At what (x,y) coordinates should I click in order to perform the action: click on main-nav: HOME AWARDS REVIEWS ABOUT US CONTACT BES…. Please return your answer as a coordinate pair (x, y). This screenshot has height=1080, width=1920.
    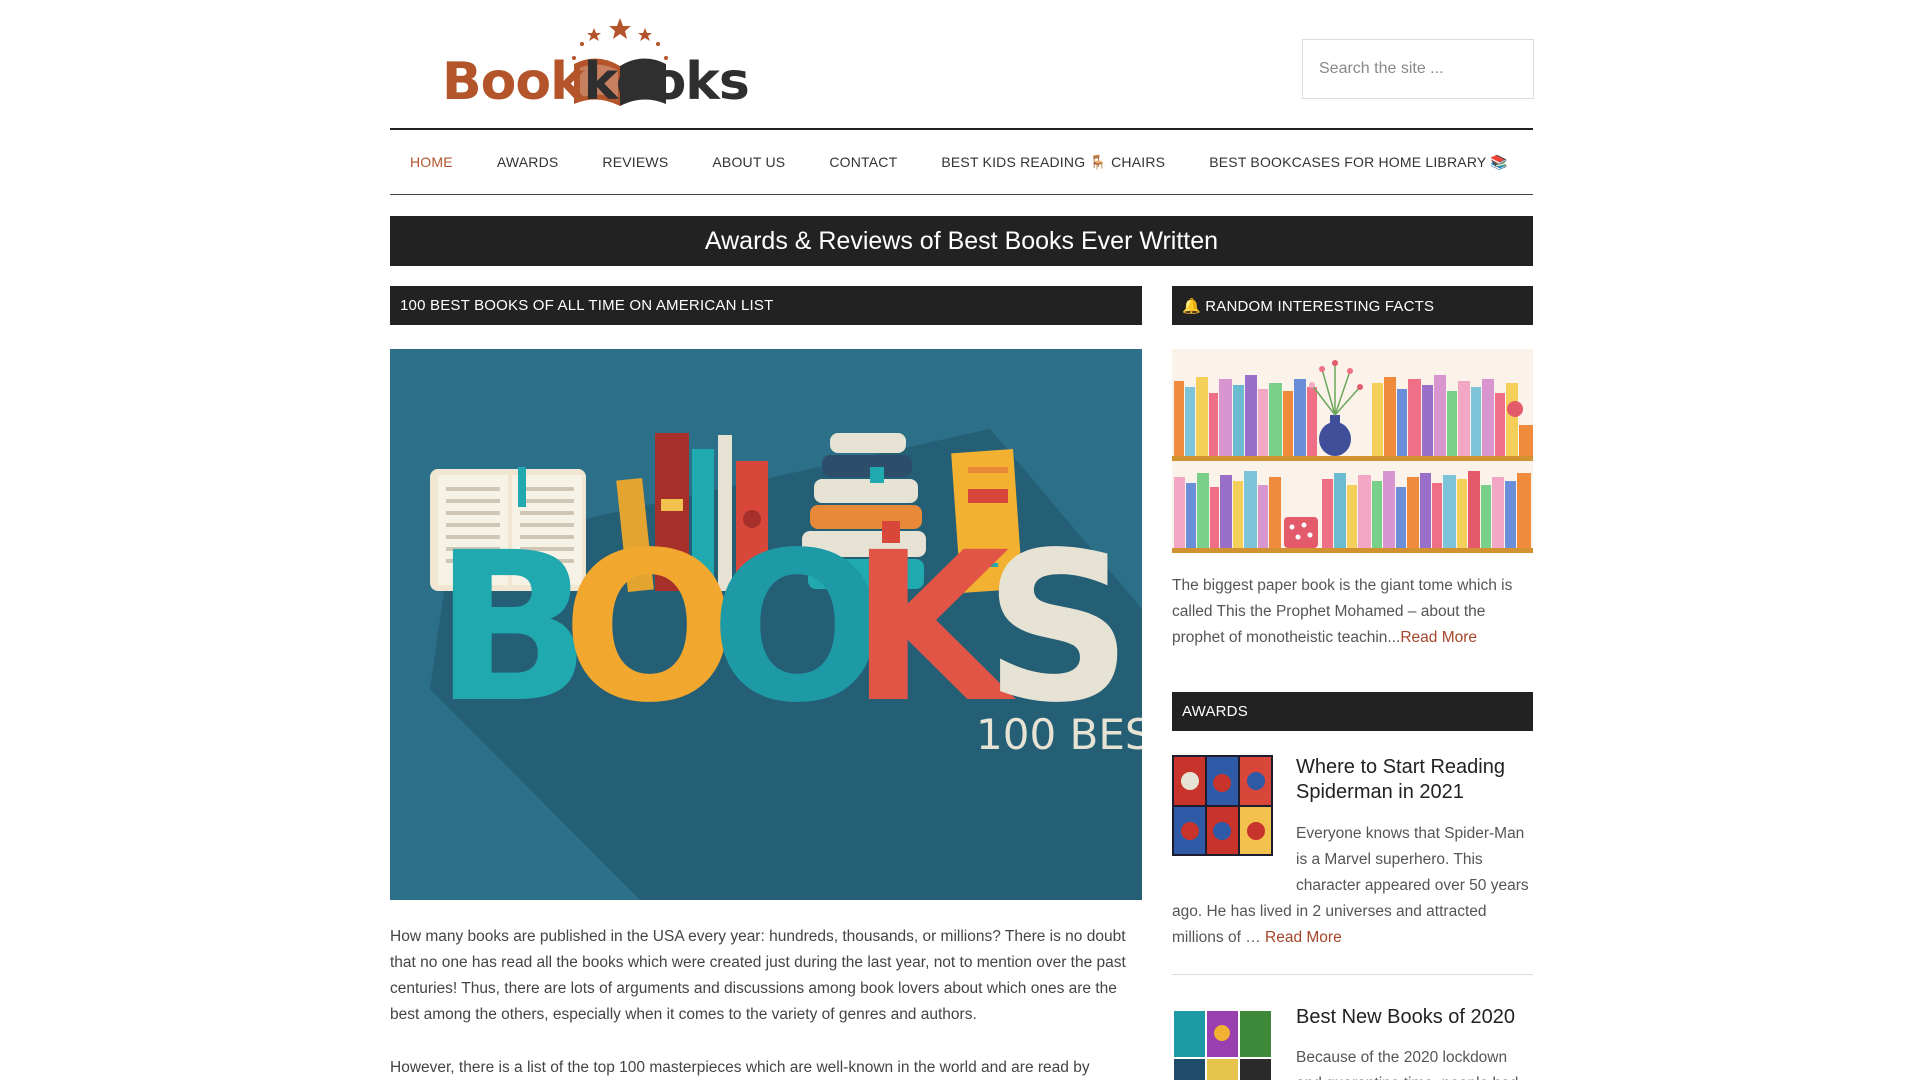
    Looking at the image, I should click on (961, 161).